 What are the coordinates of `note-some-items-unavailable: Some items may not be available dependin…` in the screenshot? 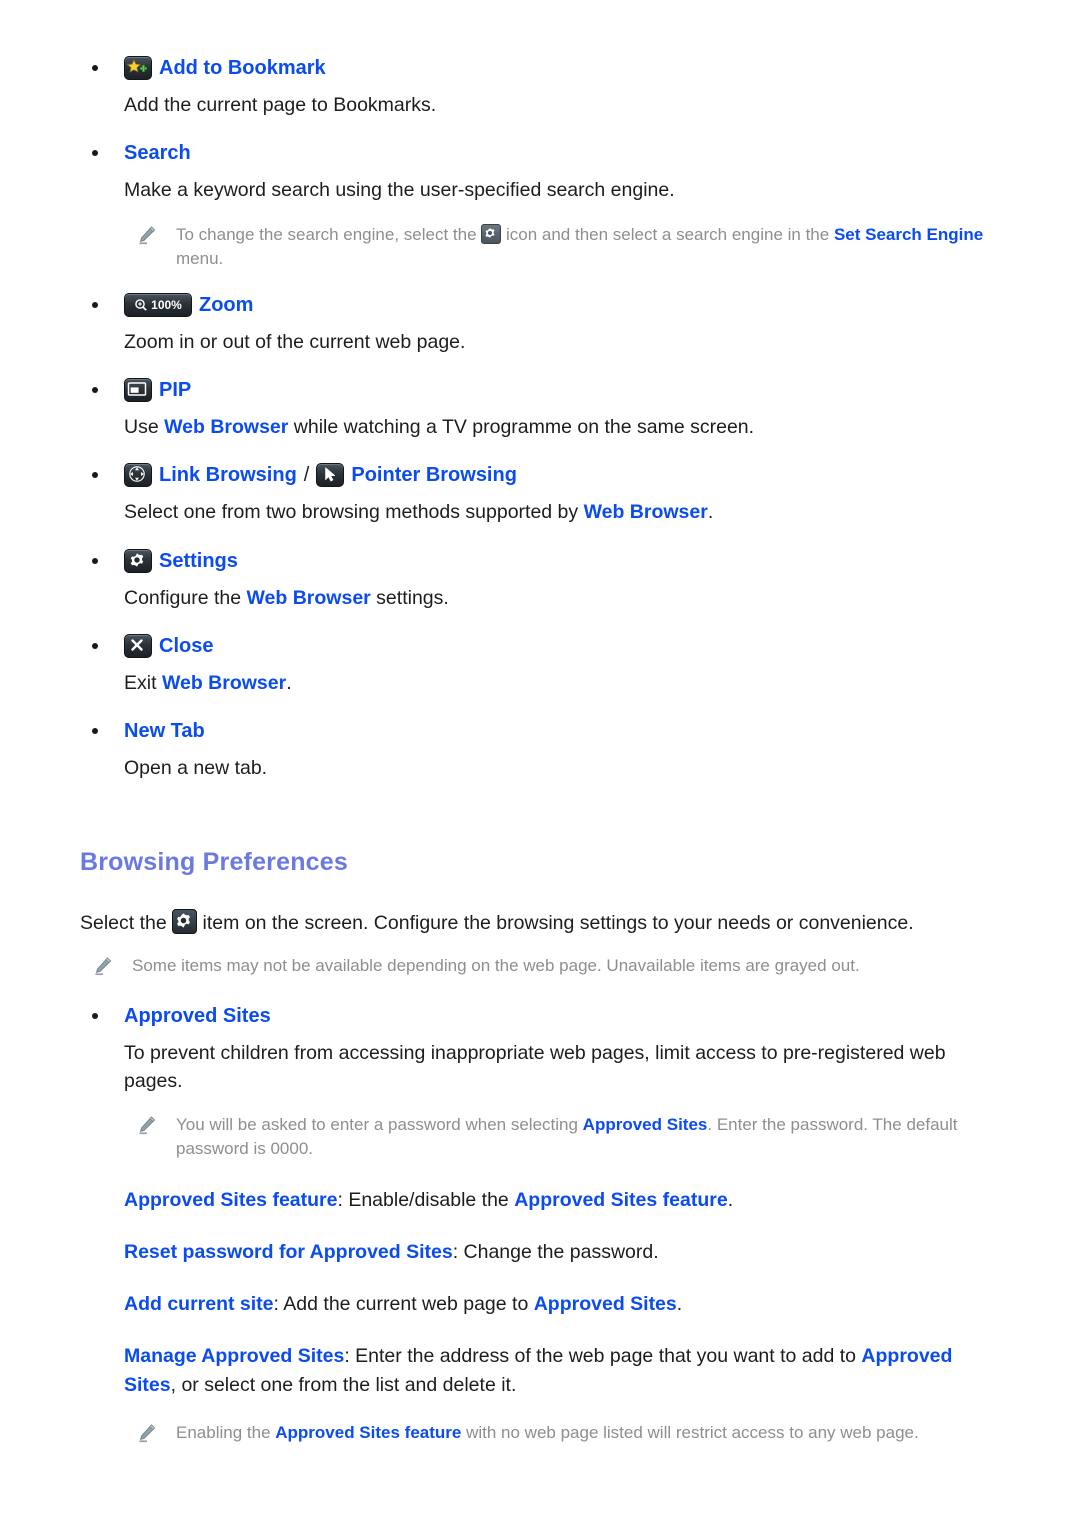 It's located at (544, 966).